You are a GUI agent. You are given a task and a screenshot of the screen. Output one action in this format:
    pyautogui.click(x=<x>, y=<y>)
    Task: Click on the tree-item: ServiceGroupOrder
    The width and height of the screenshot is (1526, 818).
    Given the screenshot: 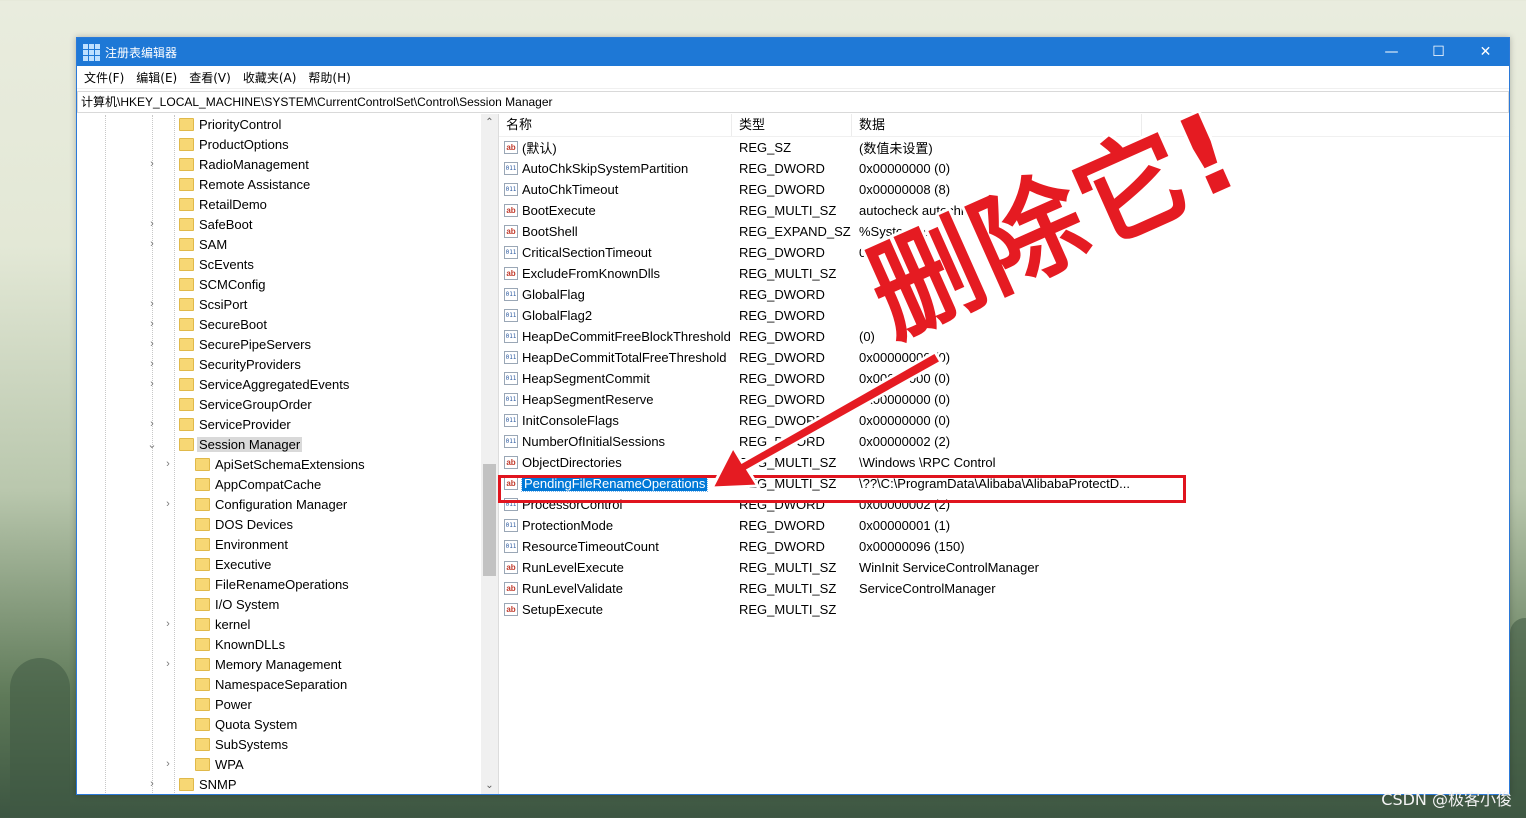 What is the action you would take?
    pyautogui.click(x=279, y=405)
    